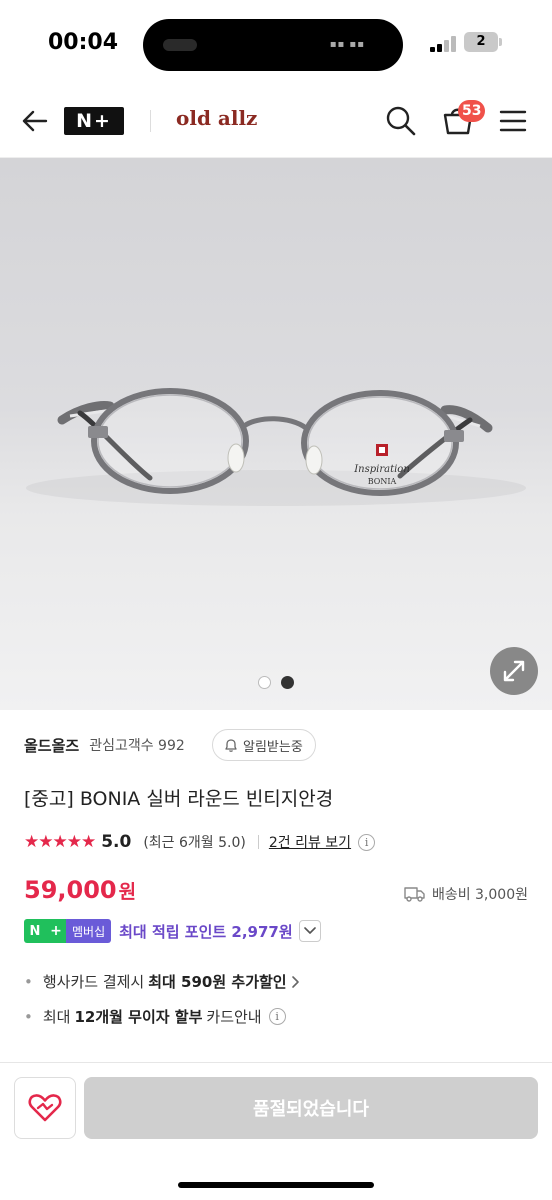  Describe the element at coordinates (514, 671) in the screenshot. I see `expand-icon` at that location.